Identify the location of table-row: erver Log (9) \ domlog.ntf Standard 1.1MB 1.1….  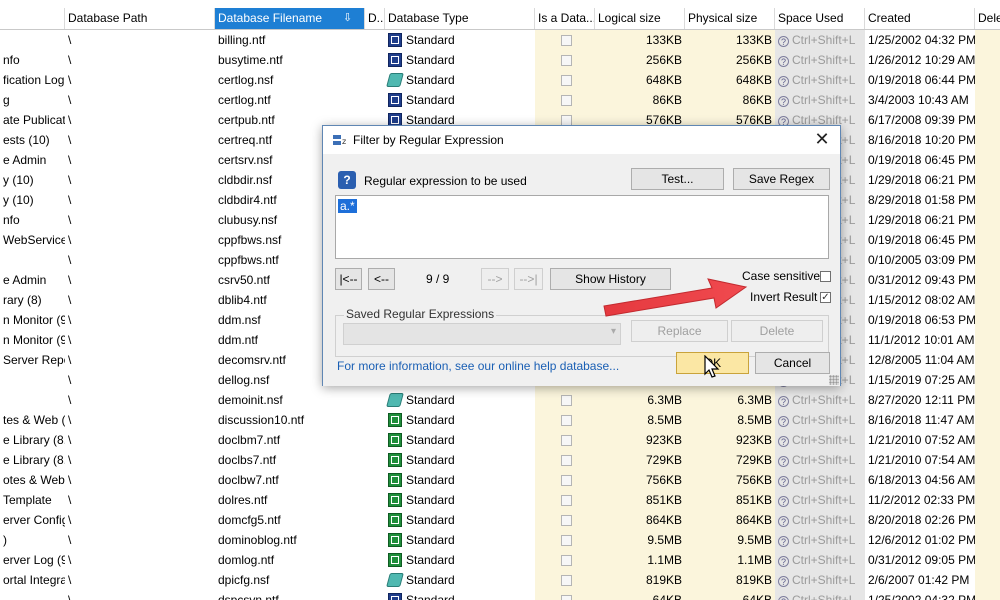
(500, 560).